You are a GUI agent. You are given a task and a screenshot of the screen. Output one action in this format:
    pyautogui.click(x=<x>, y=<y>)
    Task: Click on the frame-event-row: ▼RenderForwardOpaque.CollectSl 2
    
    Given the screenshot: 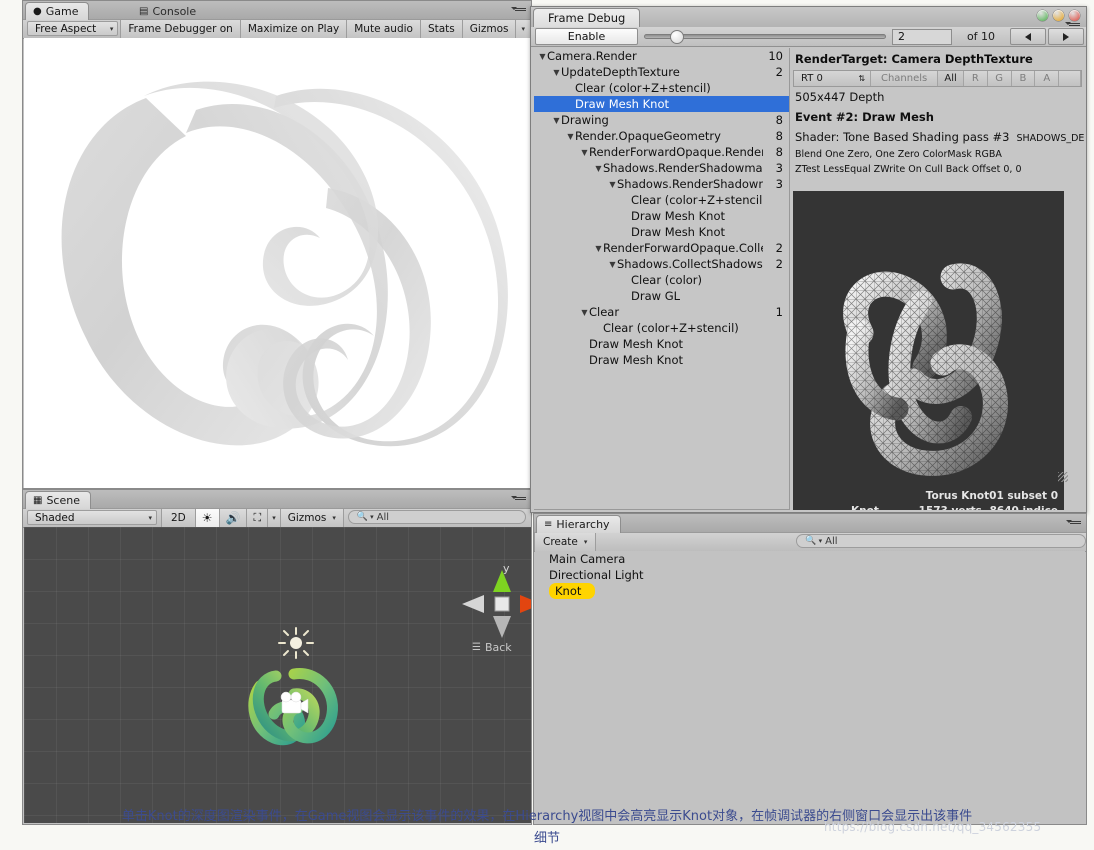 What is the action you would take?
    pyautogui.click(x=661, y=248)
    